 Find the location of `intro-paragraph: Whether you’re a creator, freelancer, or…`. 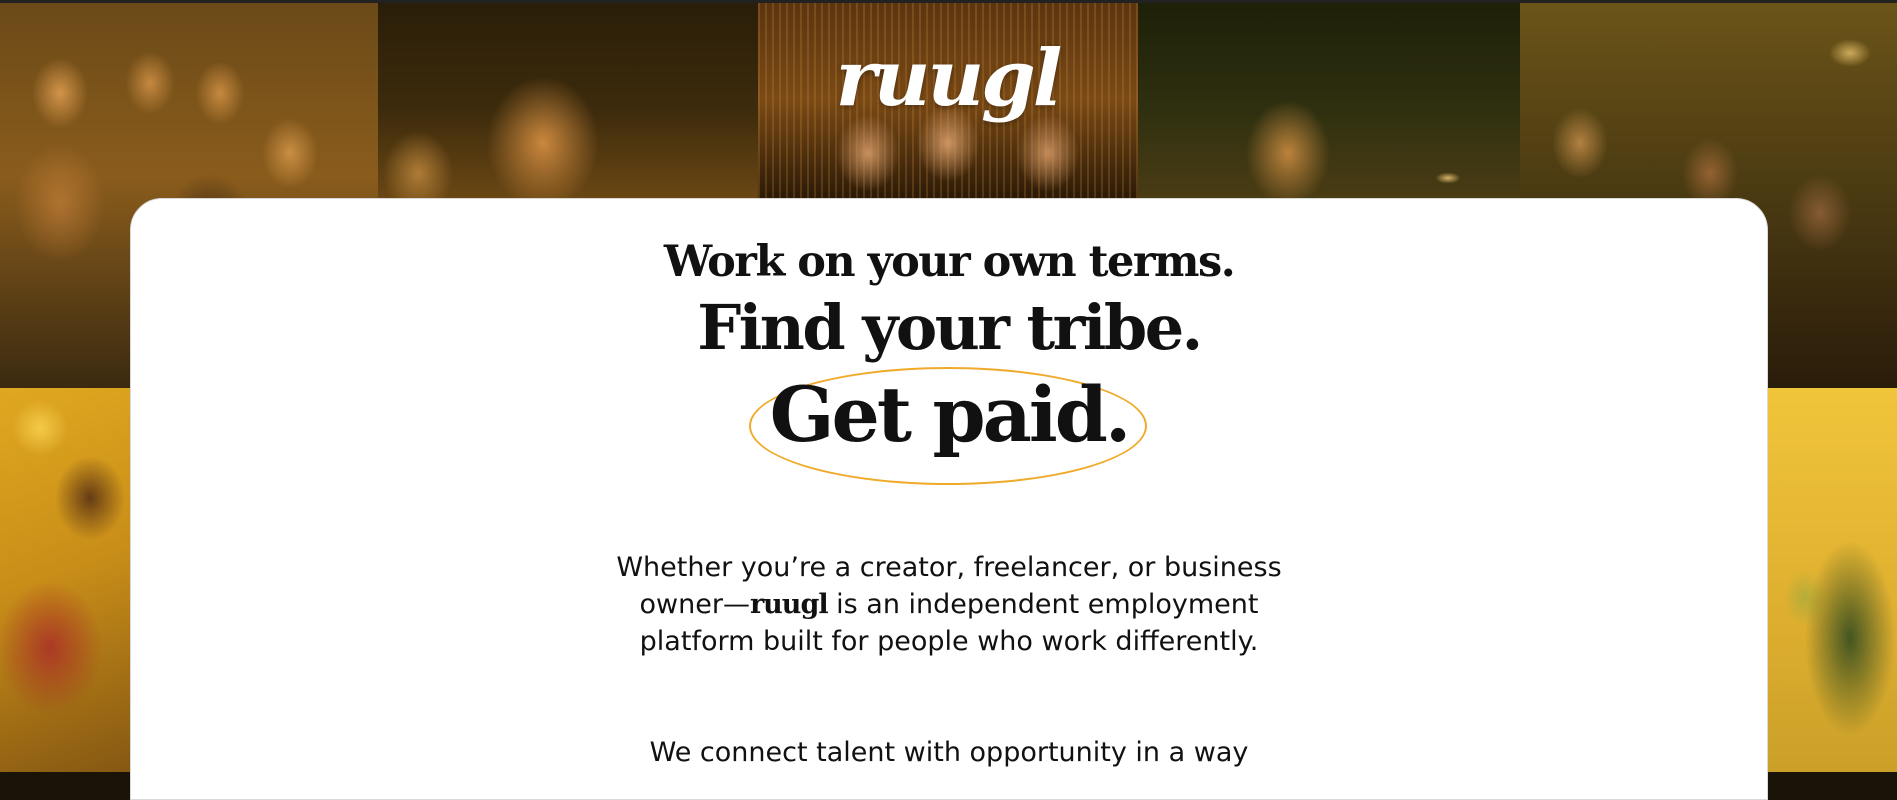

intro-paragraph: Whether you’re a creator, freelancer, or… is located at coordinates (949, 604).